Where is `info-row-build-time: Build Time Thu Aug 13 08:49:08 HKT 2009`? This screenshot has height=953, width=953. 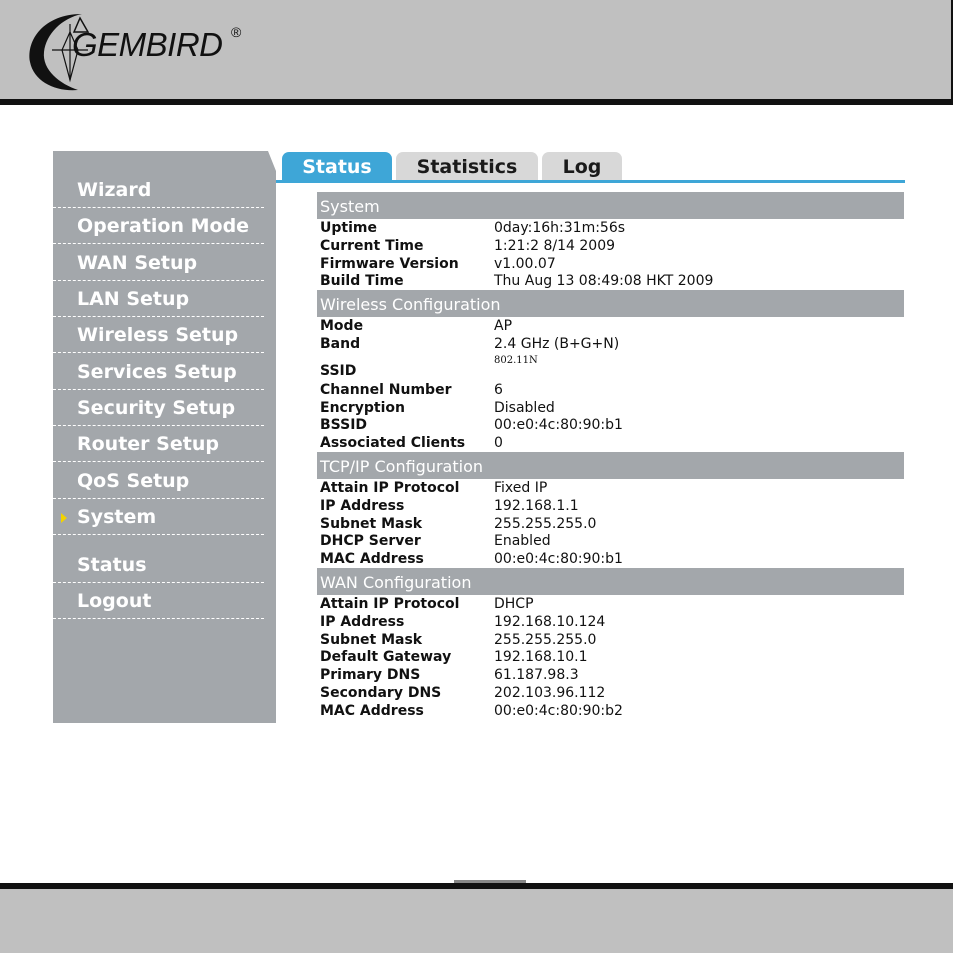
info-row-build-time: Build Time Thu Aug 13 08:49:08 HKT 2009 is located at coordinates (610, 281).